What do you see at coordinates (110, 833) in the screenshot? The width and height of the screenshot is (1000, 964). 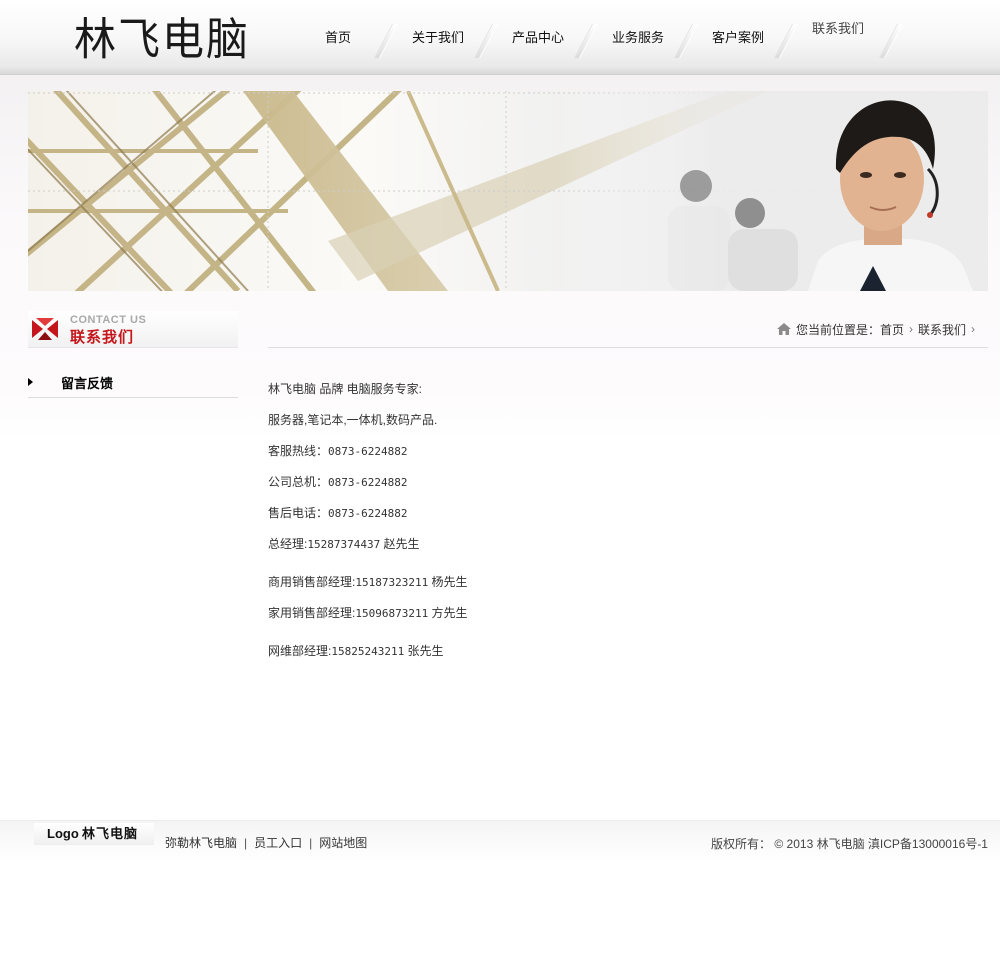 I see `footer-logo-cn: 林飞电脑` at bounding box center [110, 833].